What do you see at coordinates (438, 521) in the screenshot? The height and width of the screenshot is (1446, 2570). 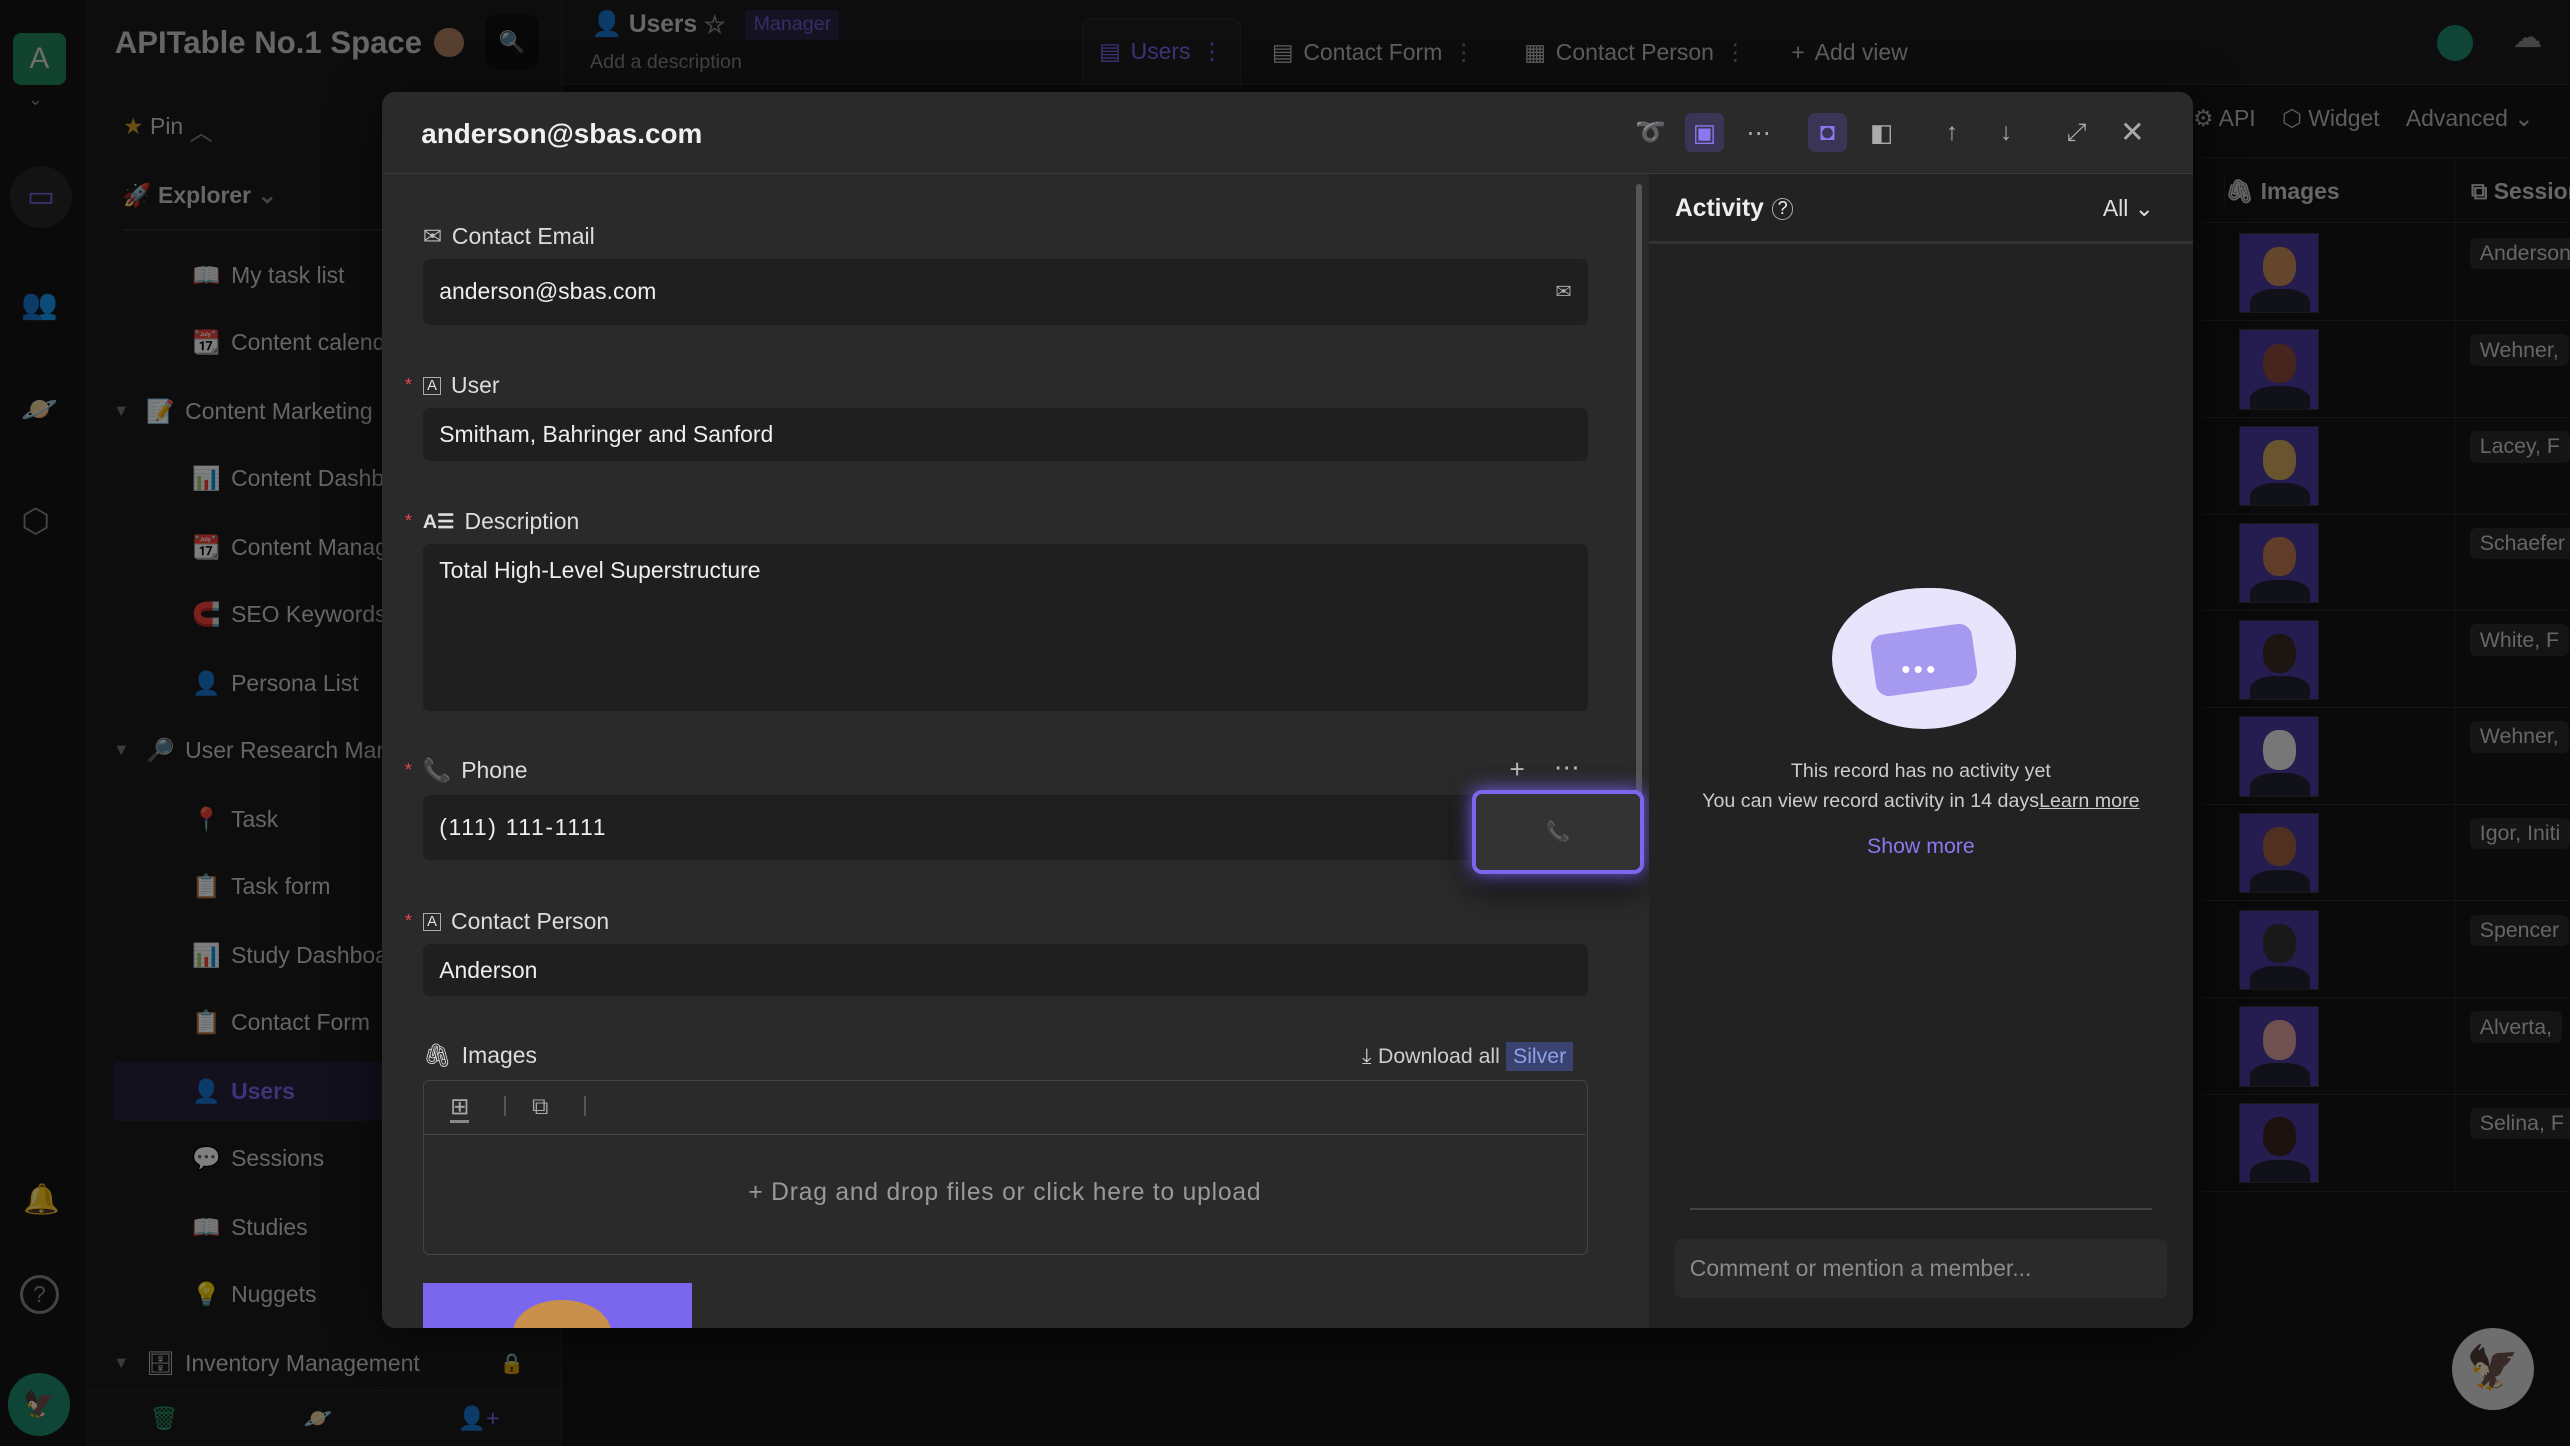 I see `long-text-icon: A☰` at bounding box center [438, 521].